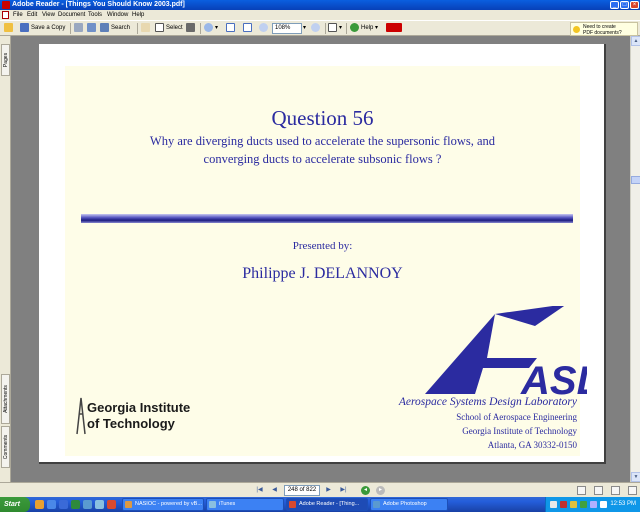  I want to click on camera-icon, so click(190, 27).